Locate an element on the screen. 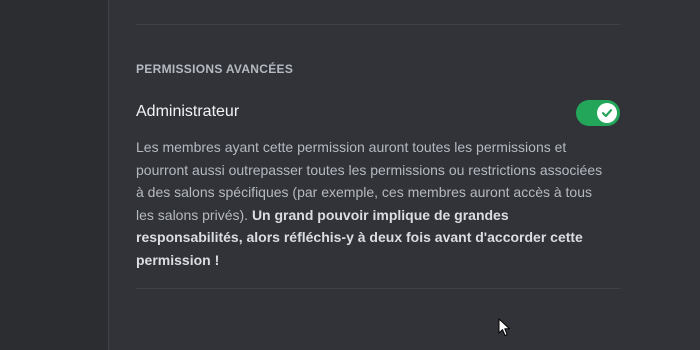 This screenshot has width=700, height=350. check-icon is located at coordinates (607, 113).